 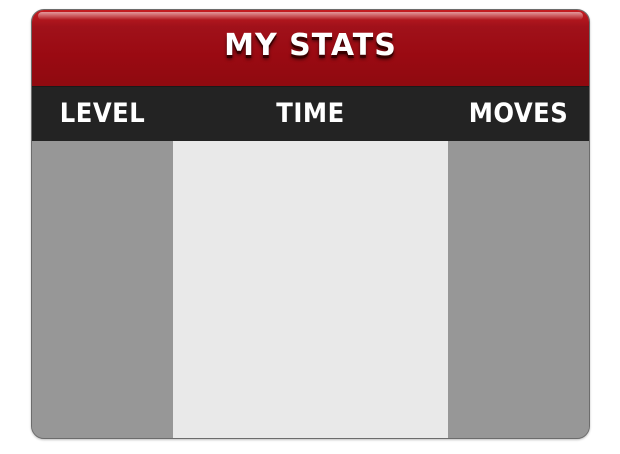 I want to click on moves-column, so click(x=518, y=289).